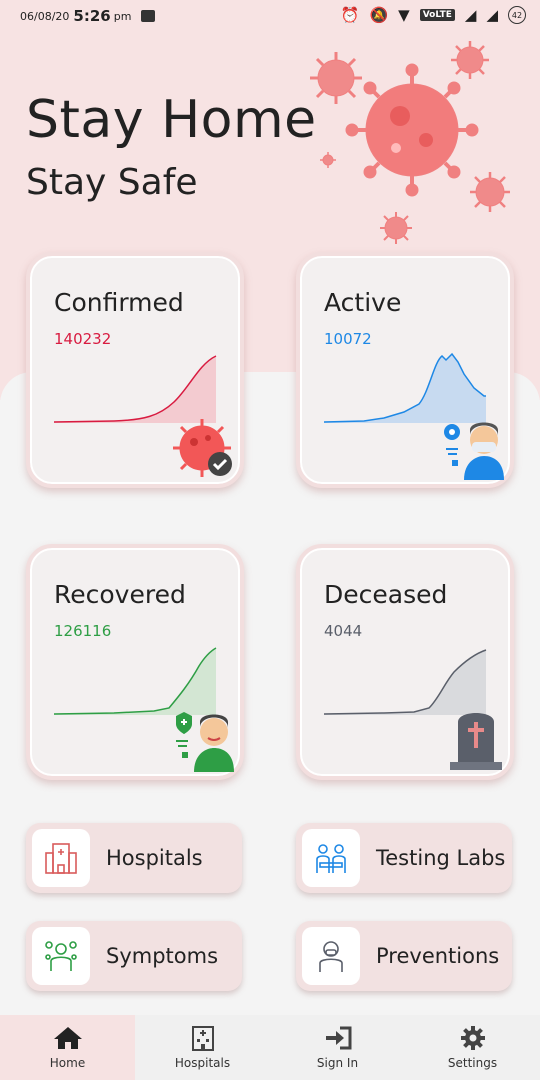 This screenshot has height=1080, width=540. Describe the element at coordinates (404, 15) in the screenshot. I see `wifi-icon: ▼` at that location.